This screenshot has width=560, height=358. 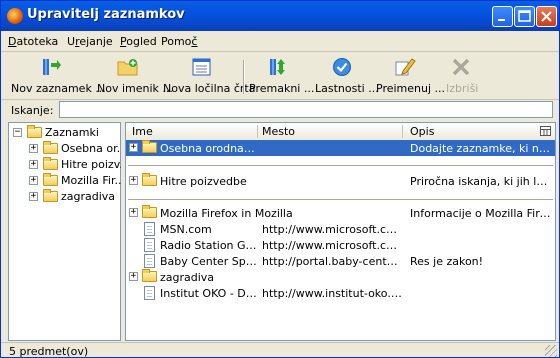 I want to click on menu-pomoc: Pomoč, so click(x=179, y=41).